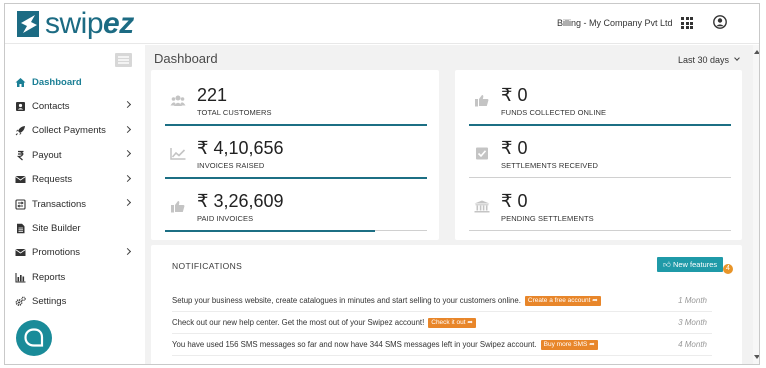 Image resolution: width=766 pixels, height=368 pixels. Describe the element at coordinates (756, 357) in the screenshot. I see `scroll-down-arrow-icon` at that location.